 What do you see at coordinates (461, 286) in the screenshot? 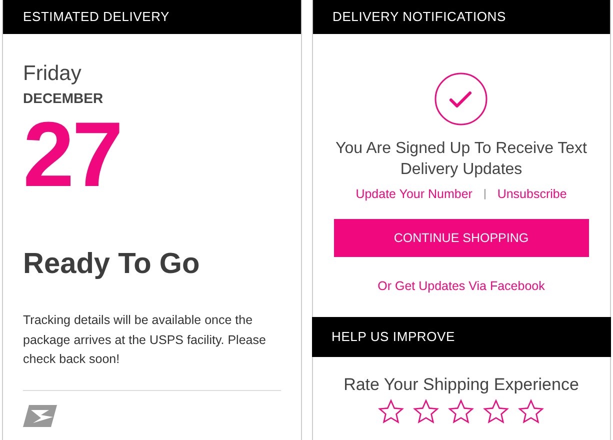
I see `facebook-link: Or Get Updates Via Facebook` at bounding box center [461, 286].